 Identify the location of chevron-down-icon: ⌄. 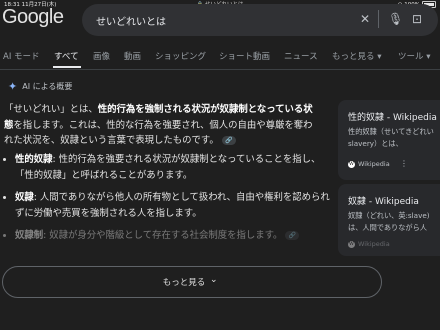
(214, 280).